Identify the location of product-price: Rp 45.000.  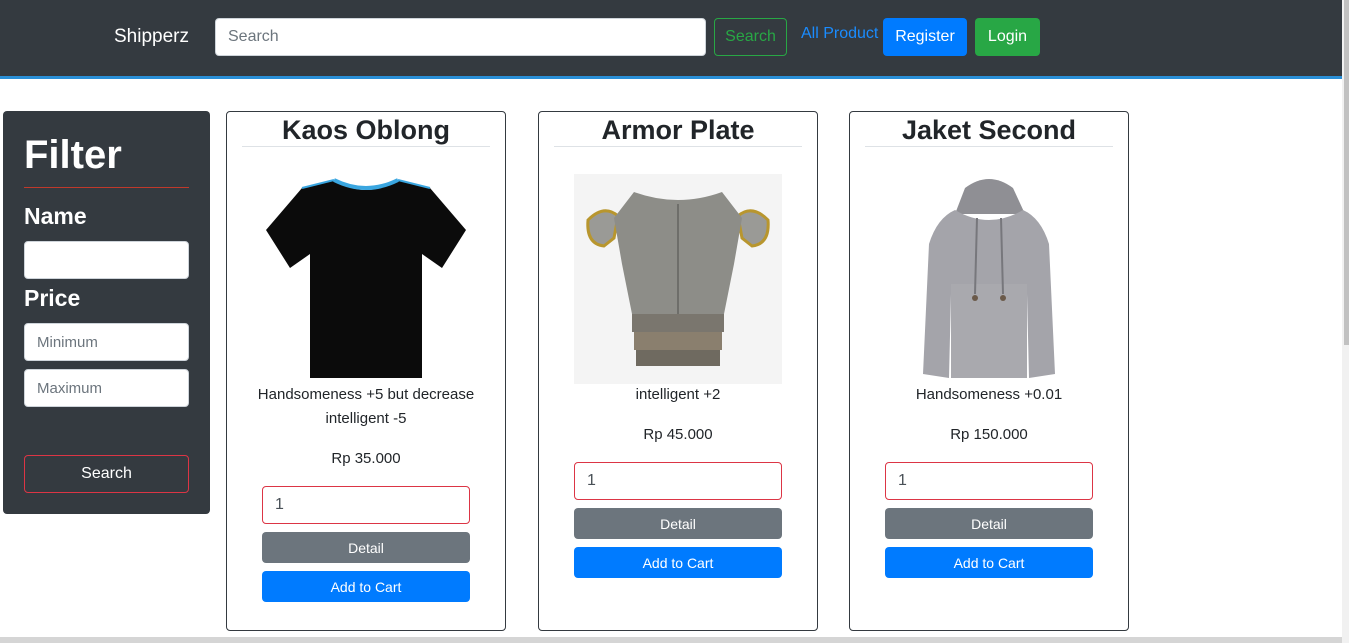
(678, 434).